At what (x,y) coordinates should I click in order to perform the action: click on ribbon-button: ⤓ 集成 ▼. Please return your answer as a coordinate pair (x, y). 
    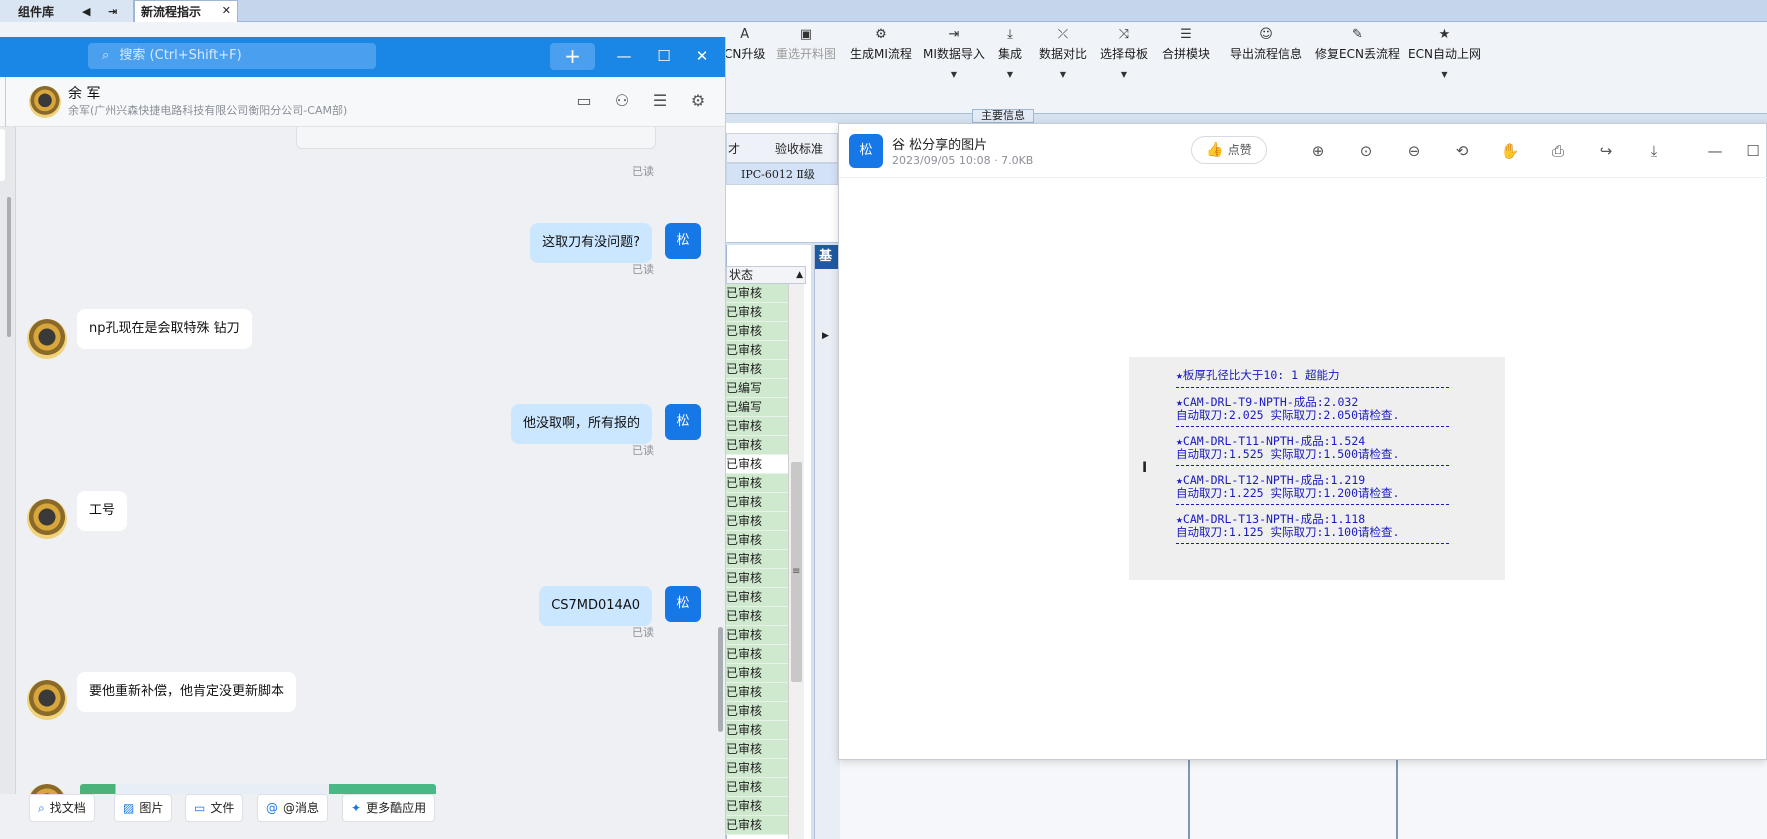
    Looking at the image, I should click on (1010, 68).